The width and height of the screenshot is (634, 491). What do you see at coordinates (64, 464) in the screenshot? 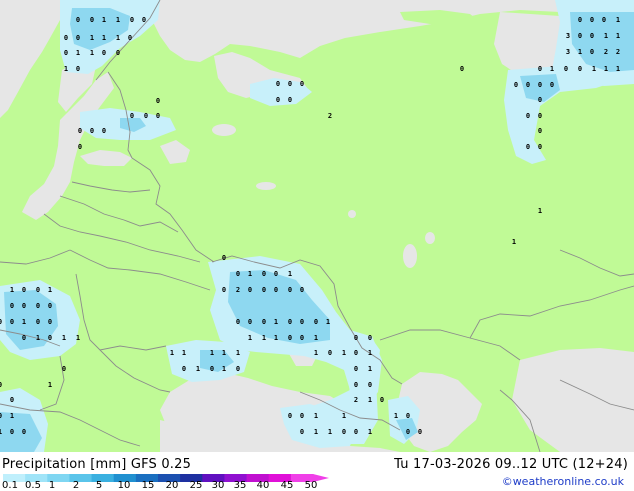
I see `variable-label: Precipitation [mm]` at bounding box center [64, 464].